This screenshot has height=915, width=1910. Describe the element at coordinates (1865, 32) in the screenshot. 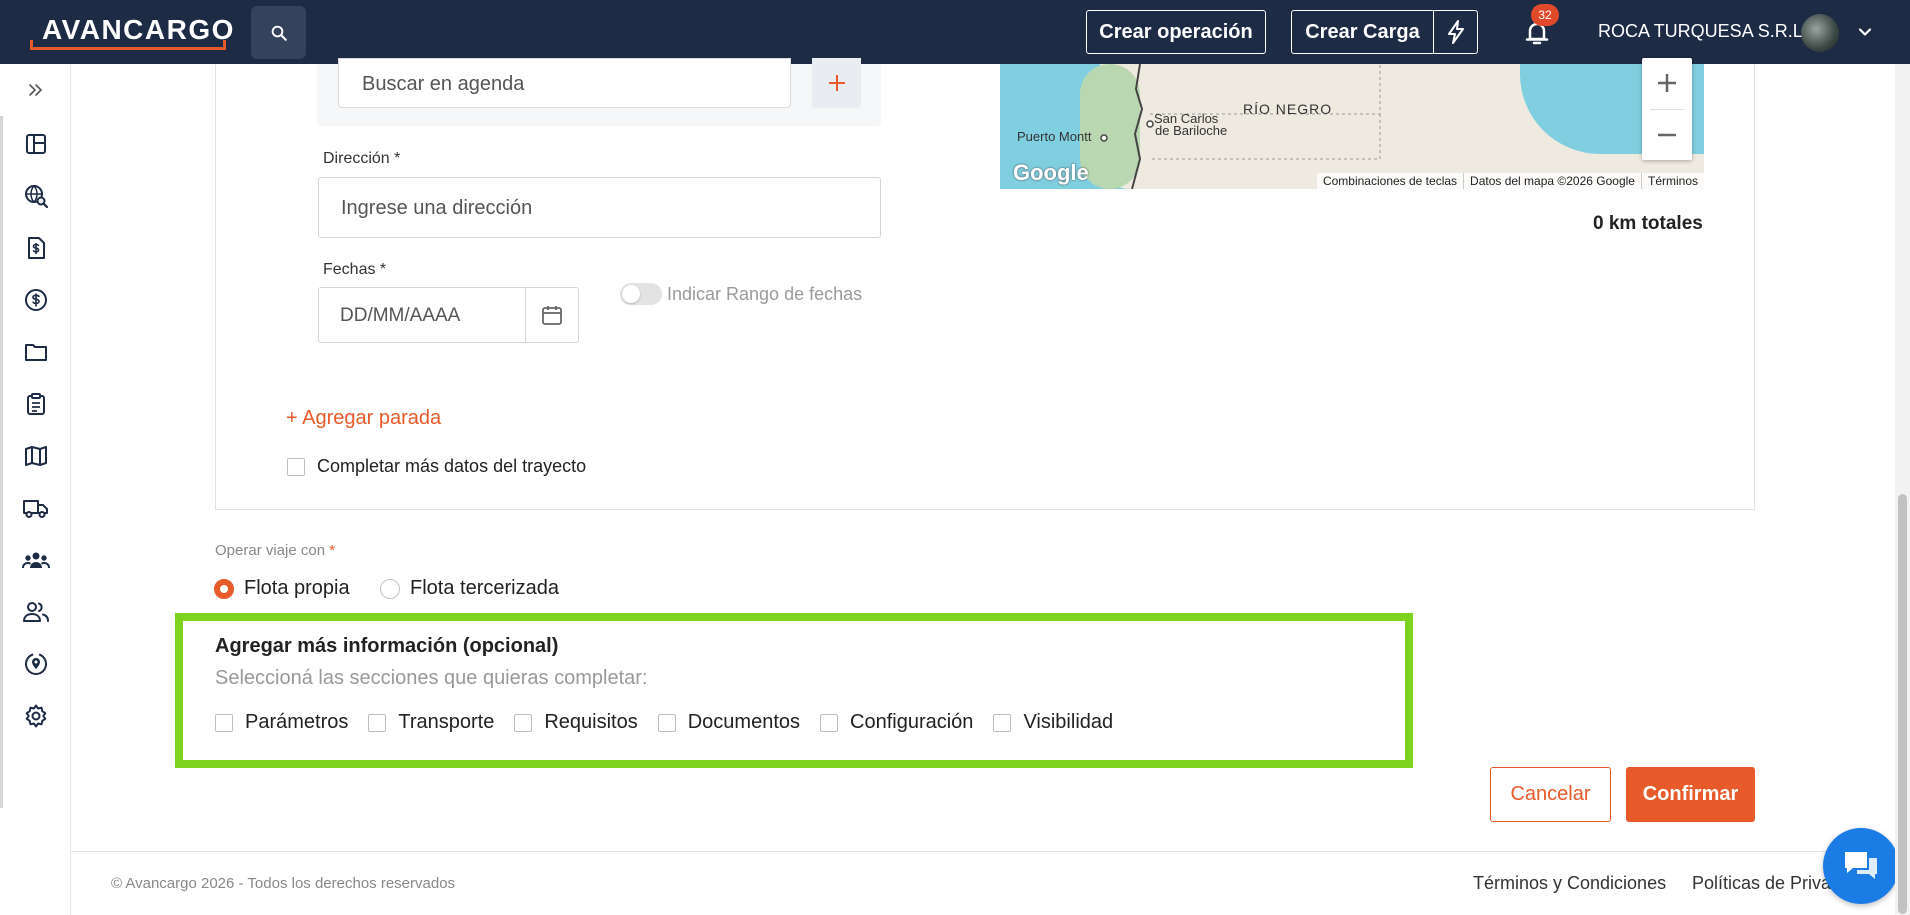

I see `chevron-down-icon` at that location.